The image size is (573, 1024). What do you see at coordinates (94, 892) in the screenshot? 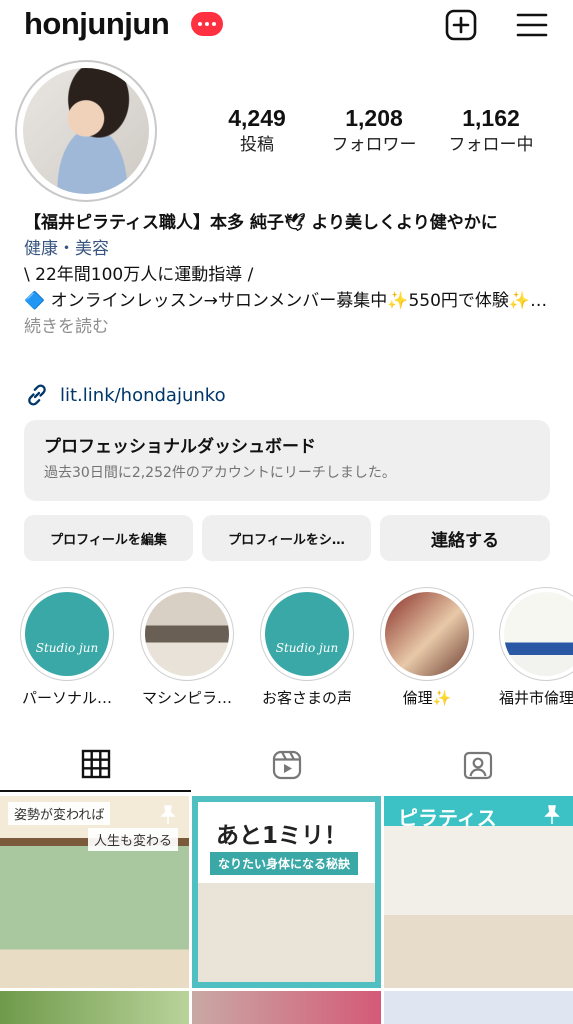
I see `post-thumbnail: 姿勢が変われば 人生も変わる` at bounding box center [94, 892].